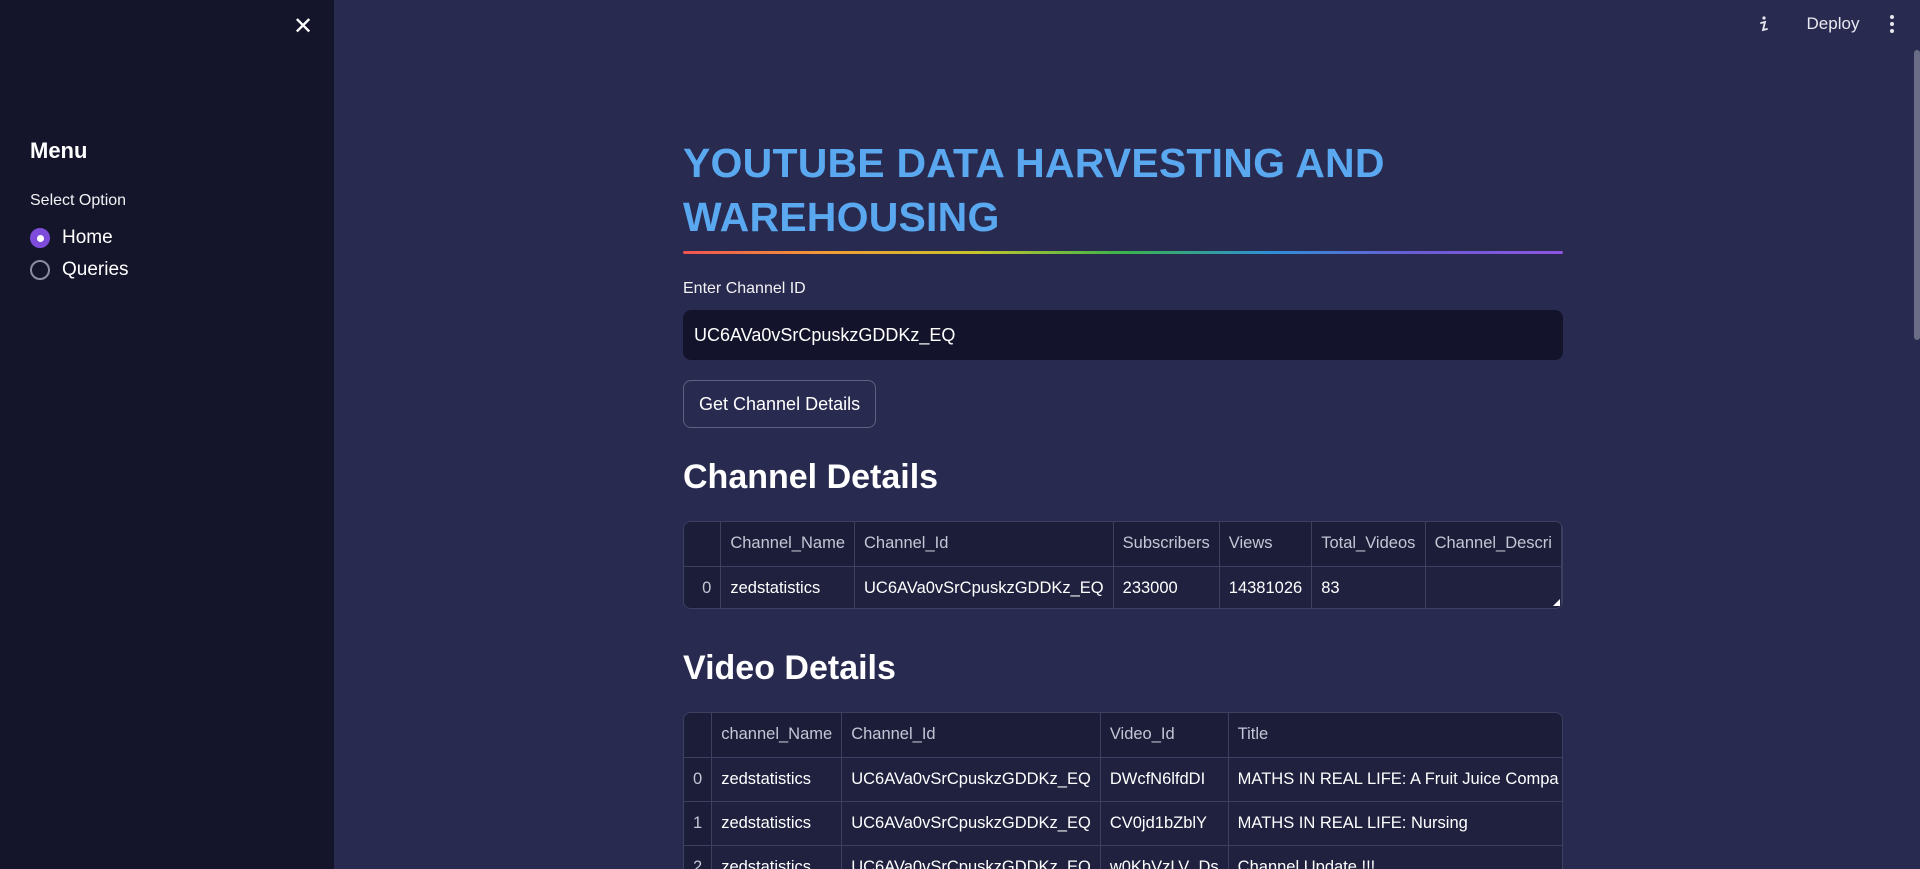  I want to click on column-header: Subscribers, so click(1166, 544).